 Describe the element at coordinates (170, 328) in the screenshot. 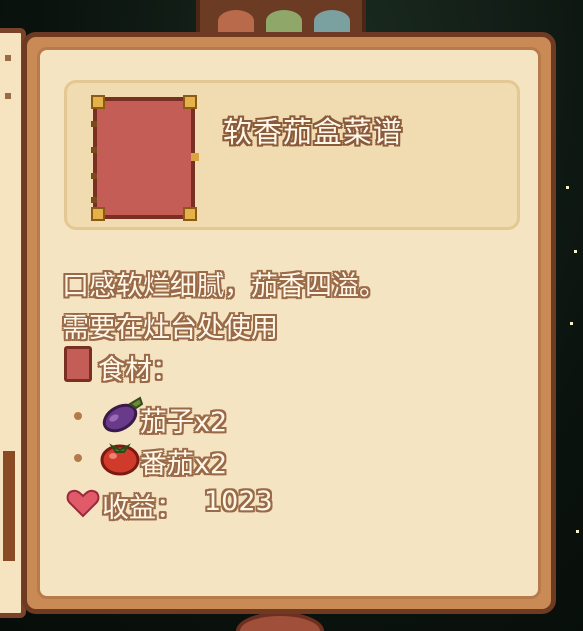

I see `usage-hint: 需要在灶台处使用` at that location.